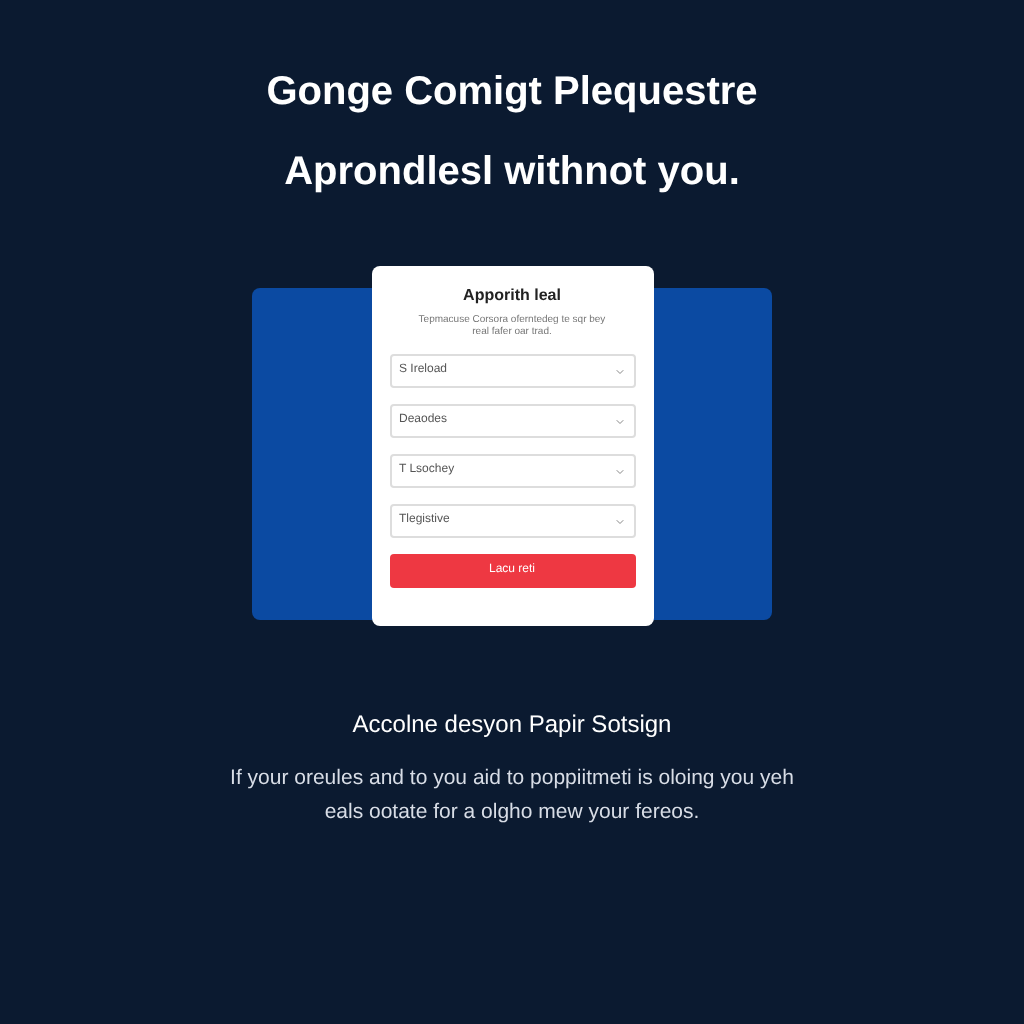 The width and height of the screenshot is (1024, 1024). I want to click on headline: Gonge Comigt Plequestre, so click(512, 92).